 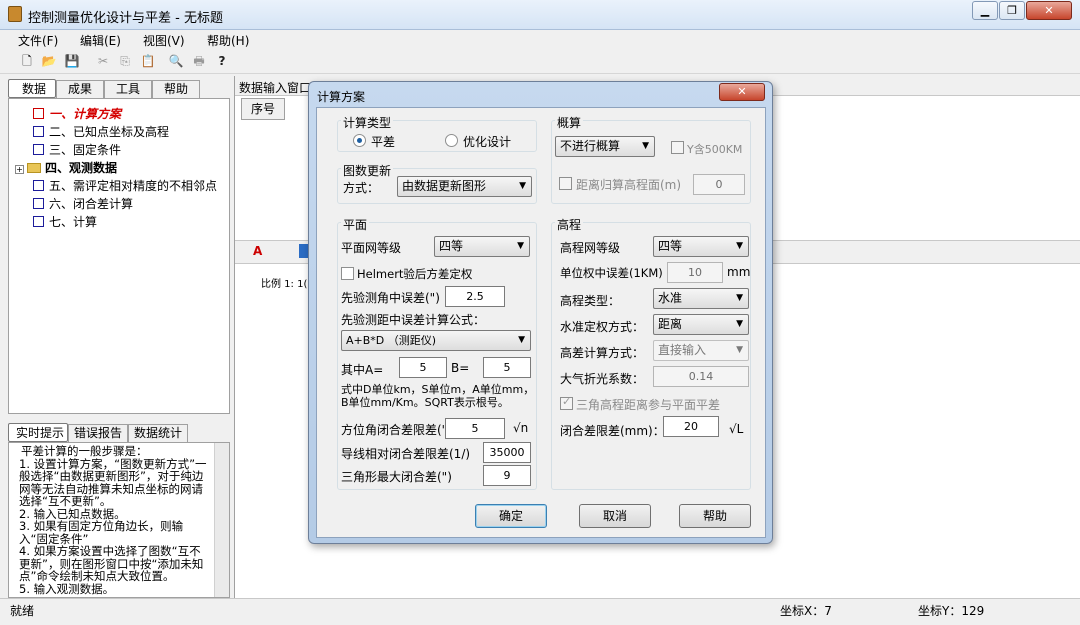 What do you see at coordinates (670, 324) in the screenshot?
I see `level-weight-value: 距离` at bounding box center [670, 324].